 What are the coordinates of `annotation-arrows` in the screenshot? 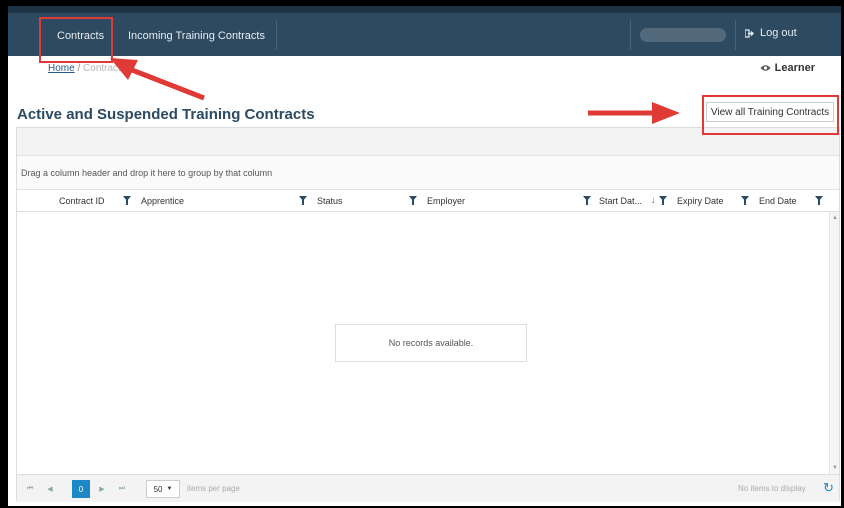 It's located at (395, 91).